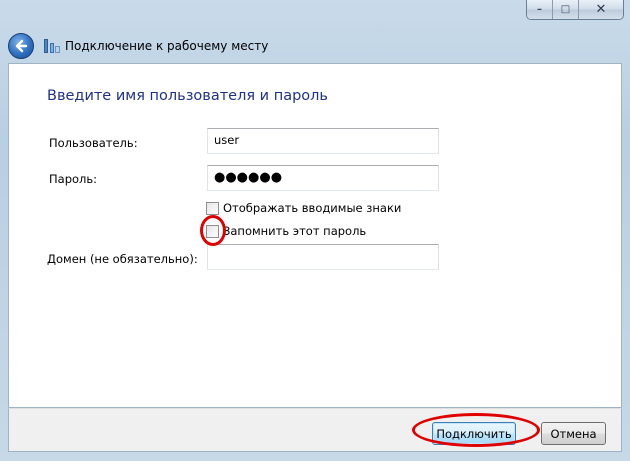  I want to click on cancel-button: Отмена, so click(573, 433).